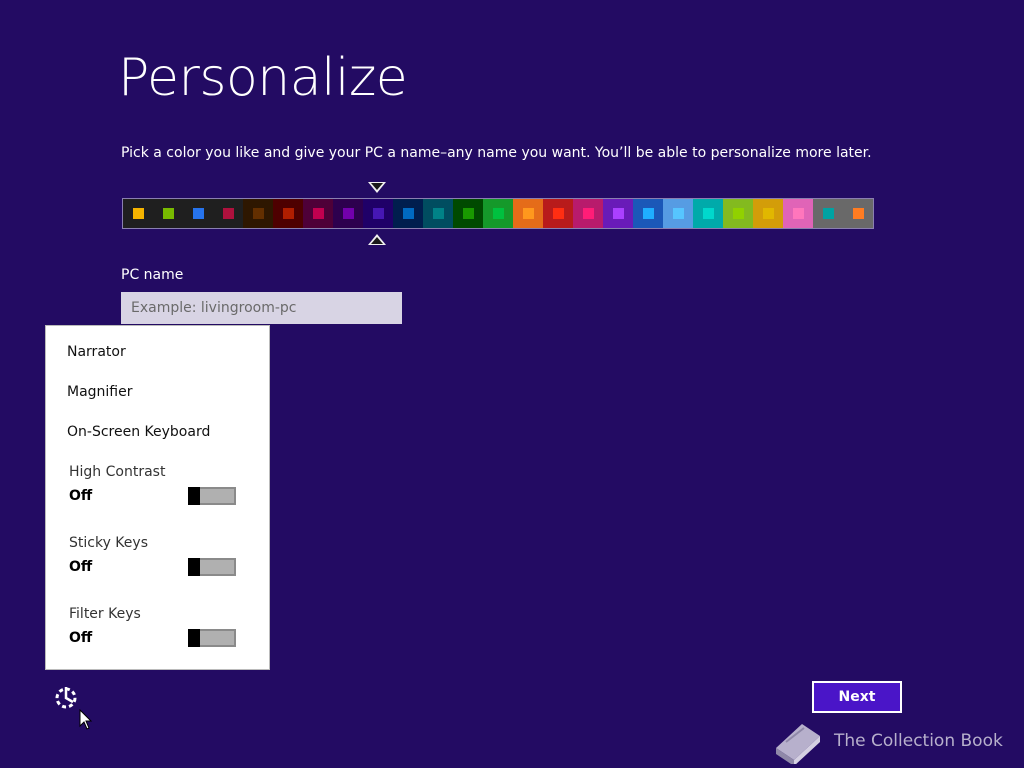 This screenshot has width=1024, height=768. What do you see at coordinates (263, 78) in the screenshot?
I see `page-title: Personalize` at bounding box center [263, 78].